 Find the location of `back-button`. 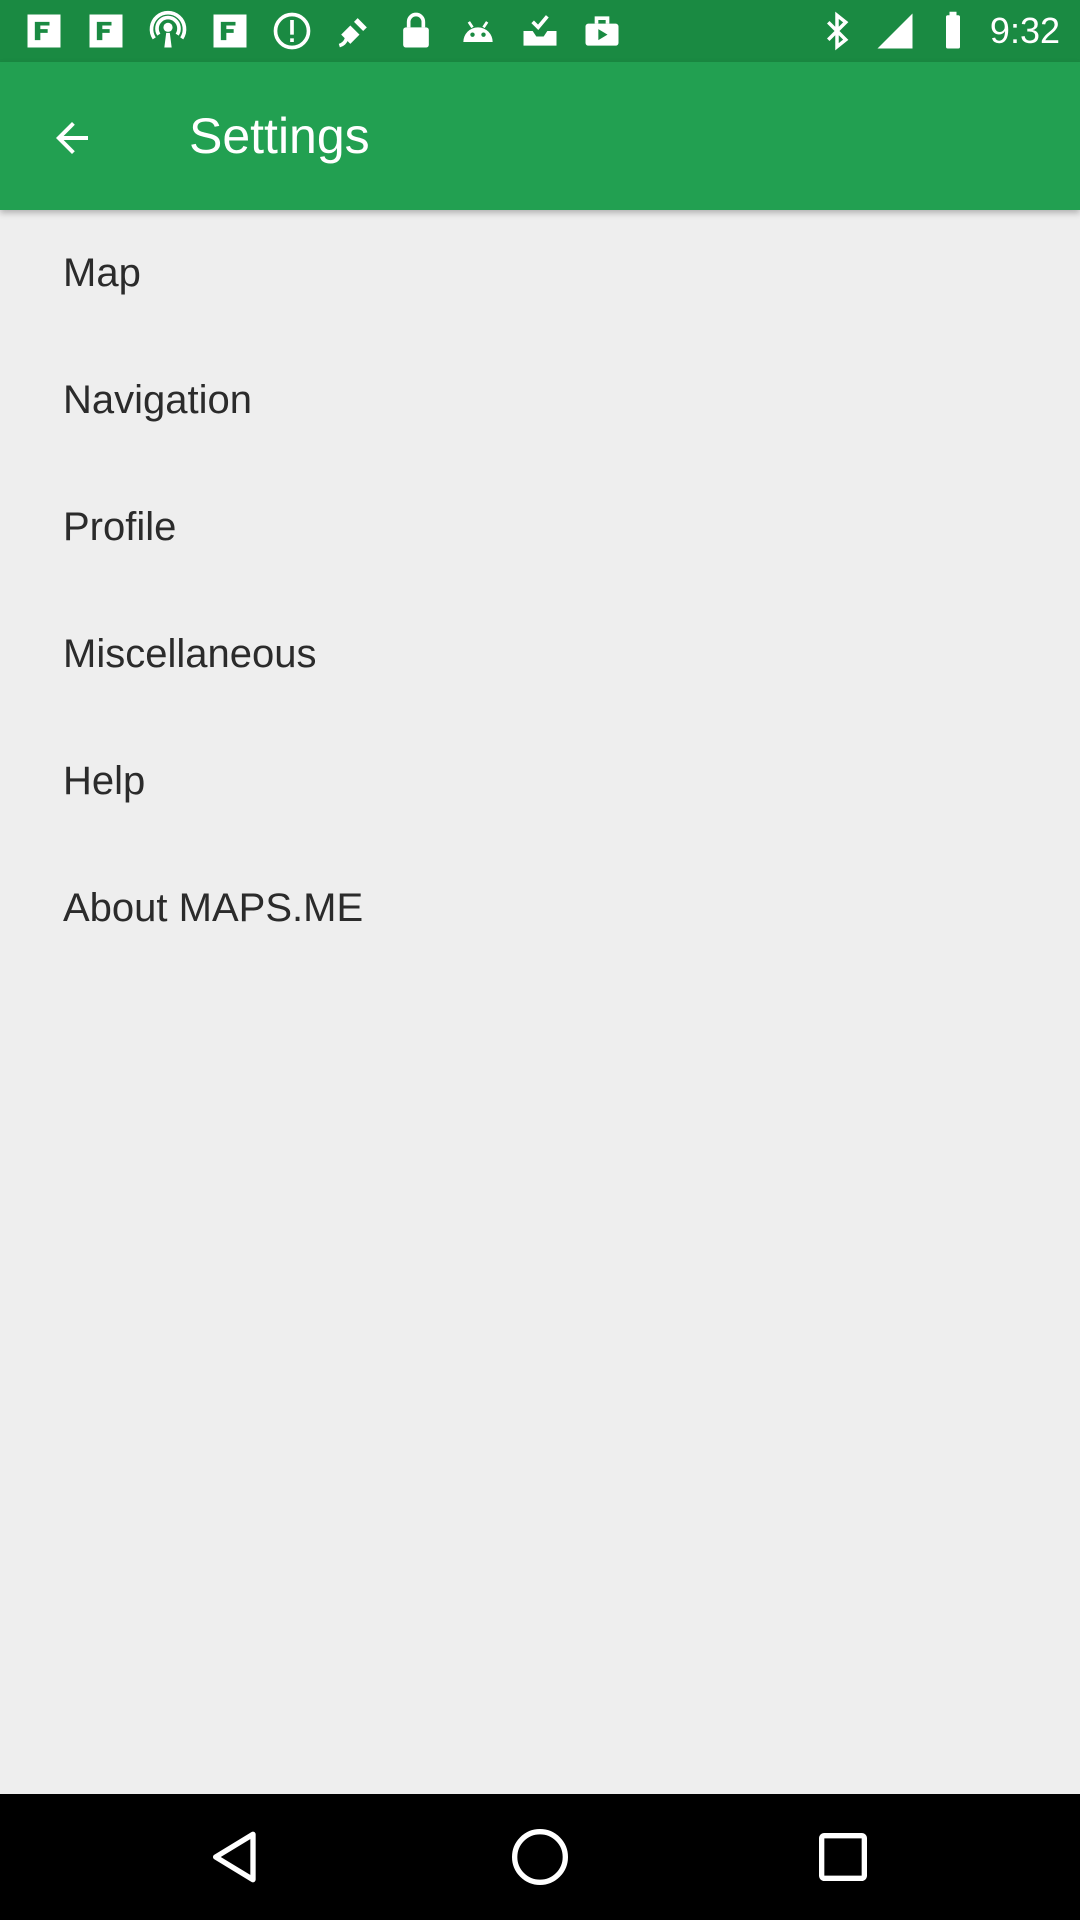

back-button is located at coordinates (72, 138).